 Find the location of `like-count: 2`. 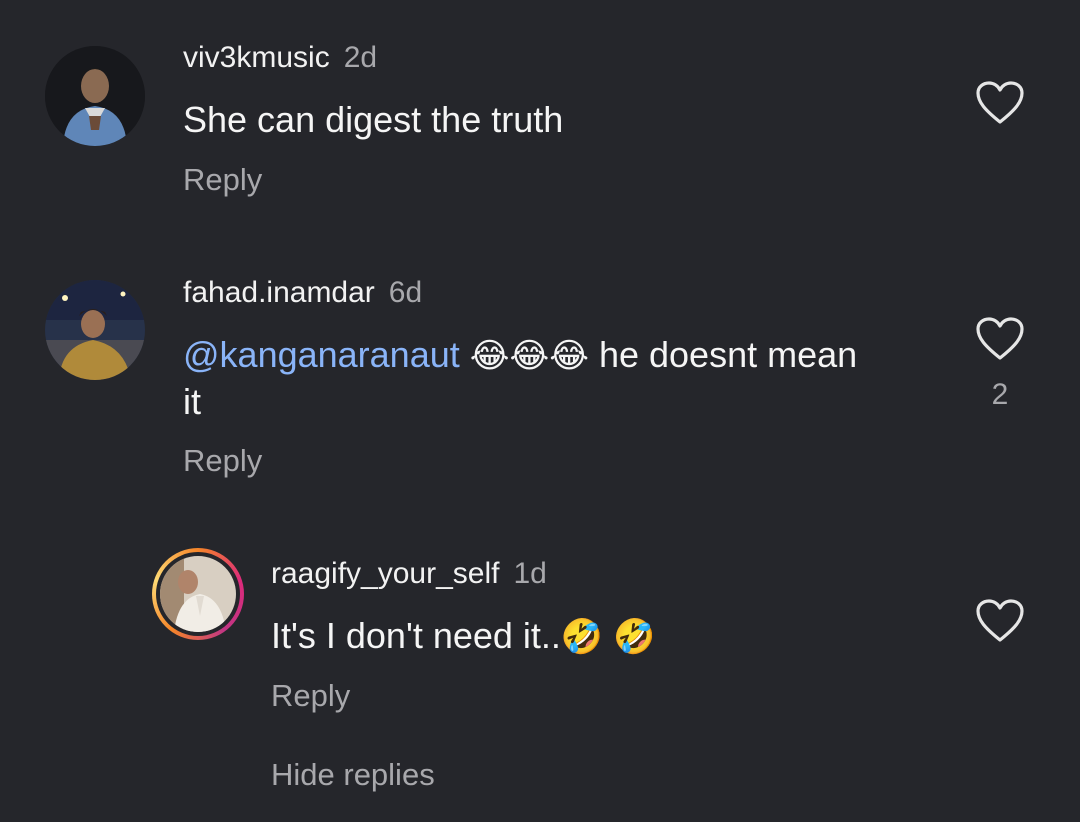

like-count: 2 is located at coordinates (1000, 394).